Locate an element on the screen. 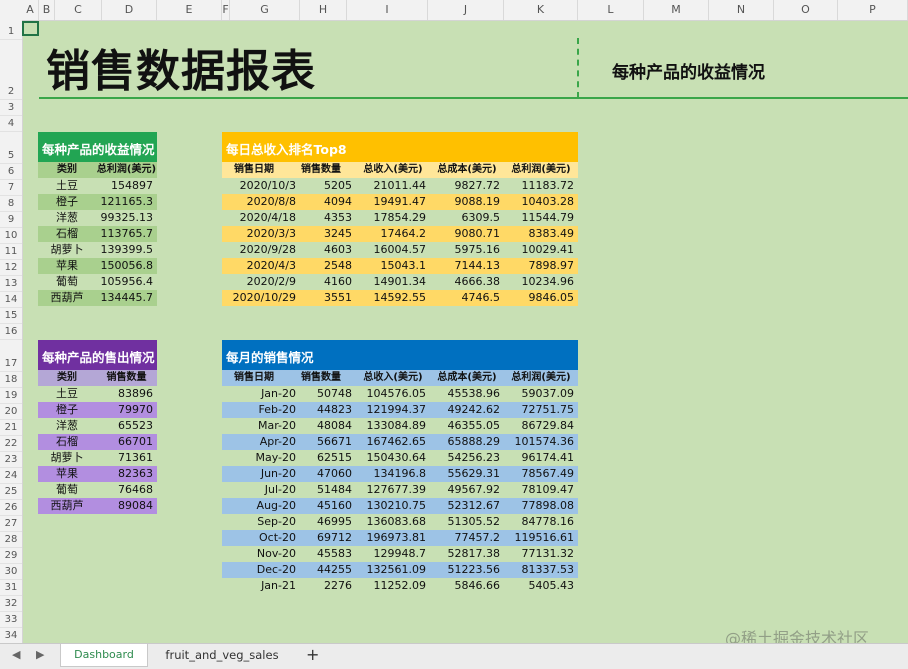 The width and height of the screenshot is (908, 669). column-header-i: I is located at coordinates (387, 10).